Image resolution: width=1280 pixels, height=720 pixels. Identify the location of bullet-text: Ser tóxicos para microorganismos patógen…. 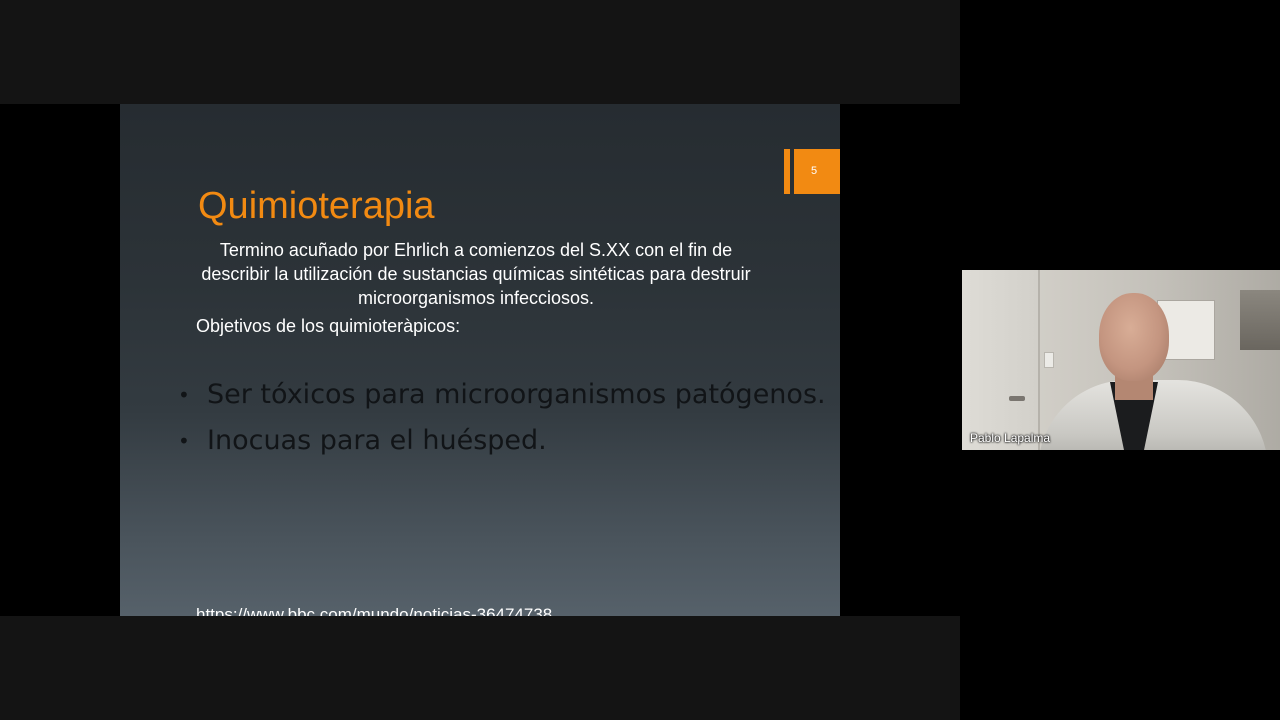
(516, 394).